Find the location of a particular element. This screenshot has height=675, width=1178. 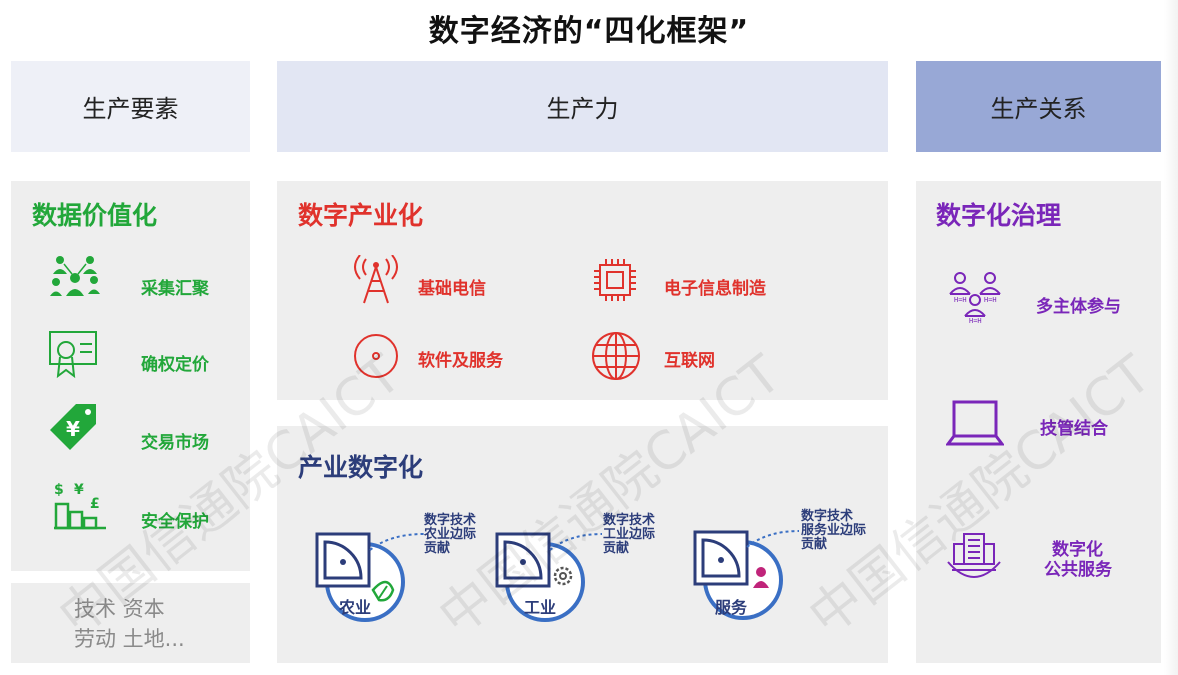

item-public-service: 公共服务 is located at coordinates (1078, 570).